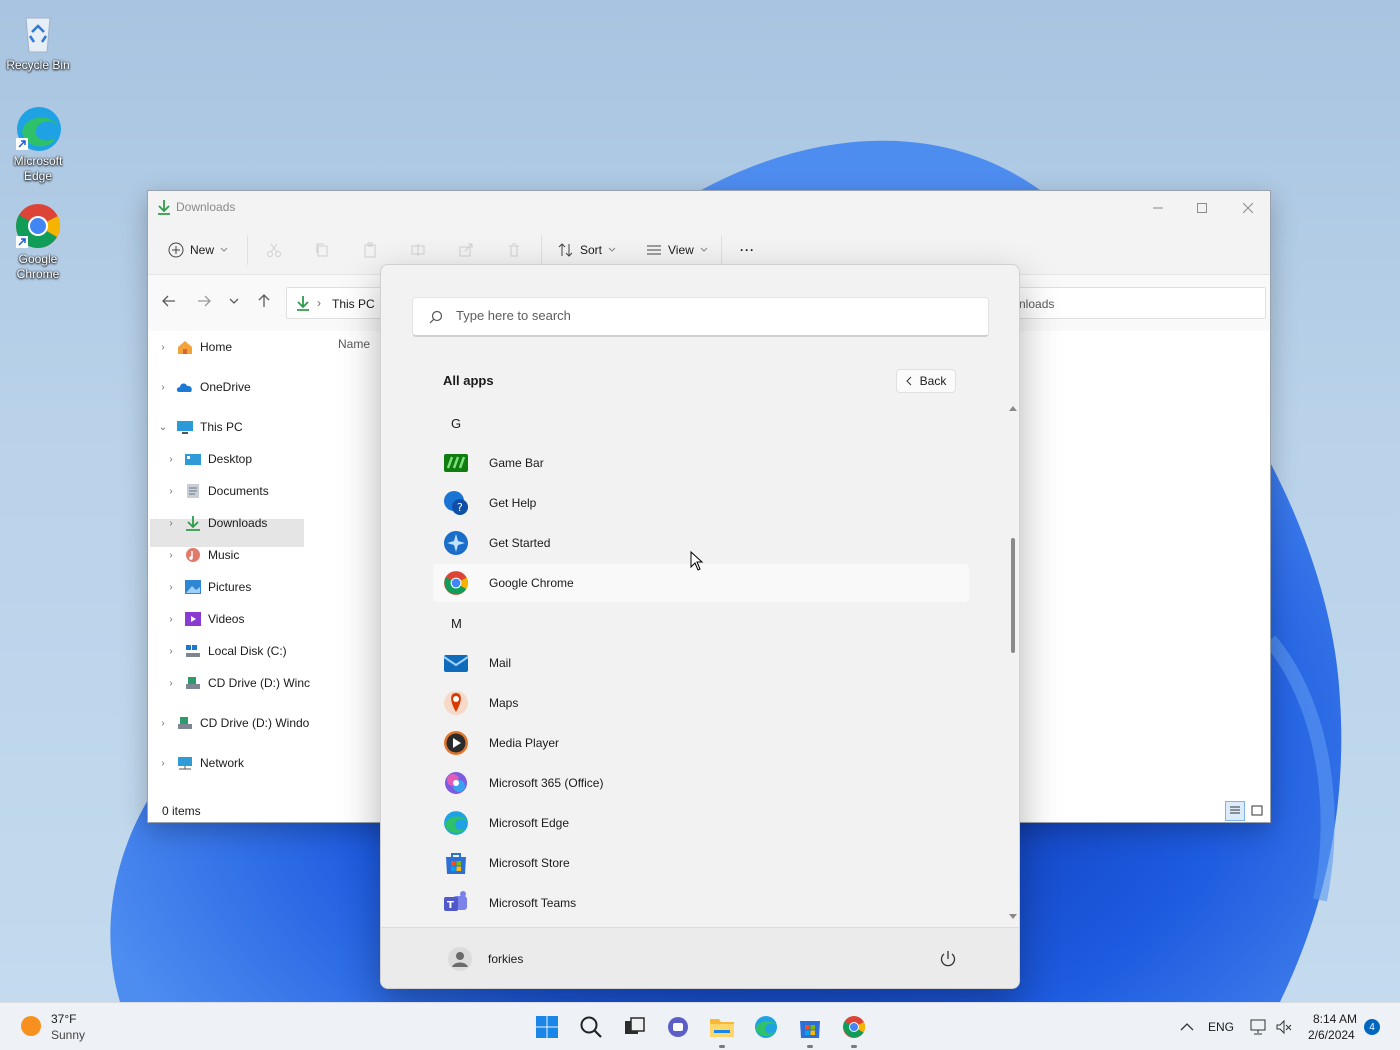 The height and width of the screenshot is (1050, 1400). Describe the element at coordinates (505, 959) in the screenshot. I see `user-name: forkies` at that location.